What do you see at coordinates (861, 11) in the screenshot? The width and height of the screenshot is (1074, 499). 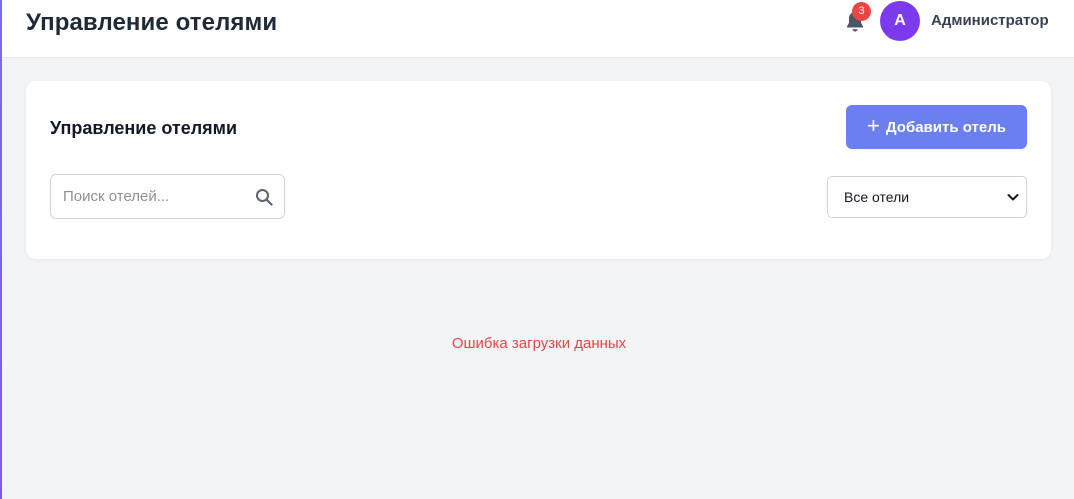 I see `notification-badge: 3` at bounding box center [861, 11].